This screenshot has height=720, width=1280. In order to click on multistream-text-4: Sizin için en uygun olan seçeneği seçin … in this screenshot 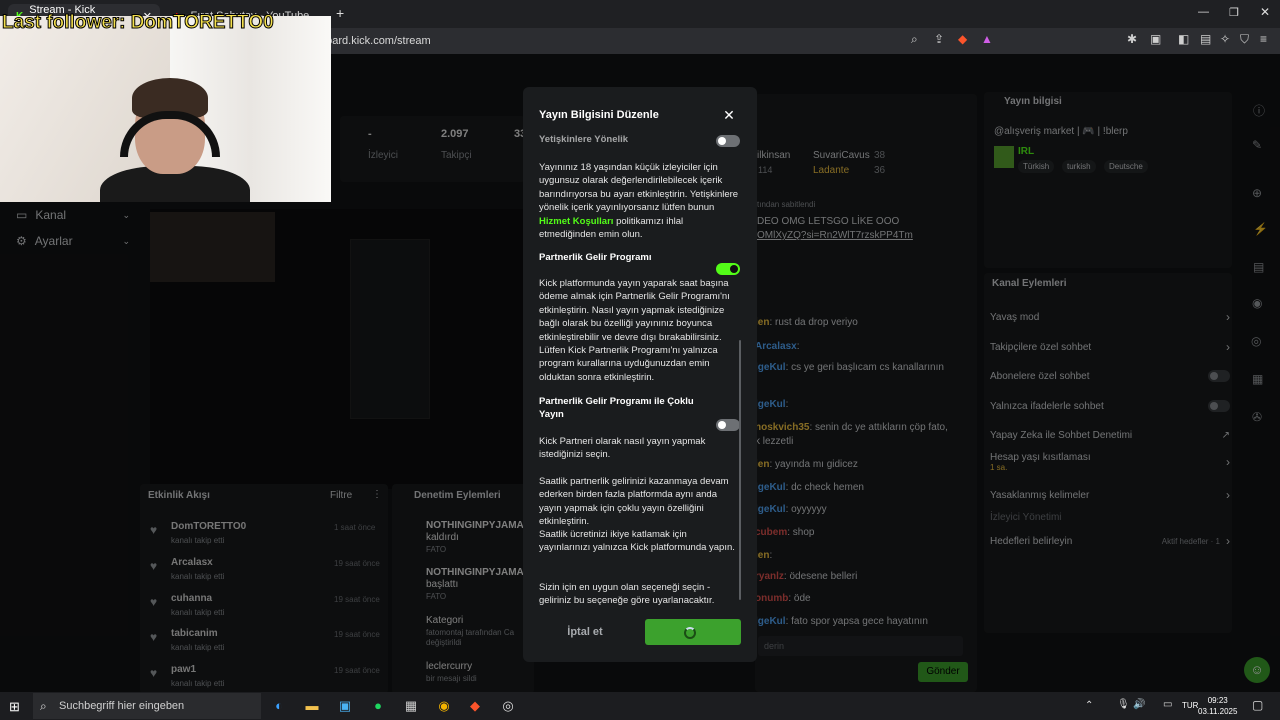, I will do `click(627, 594)`.